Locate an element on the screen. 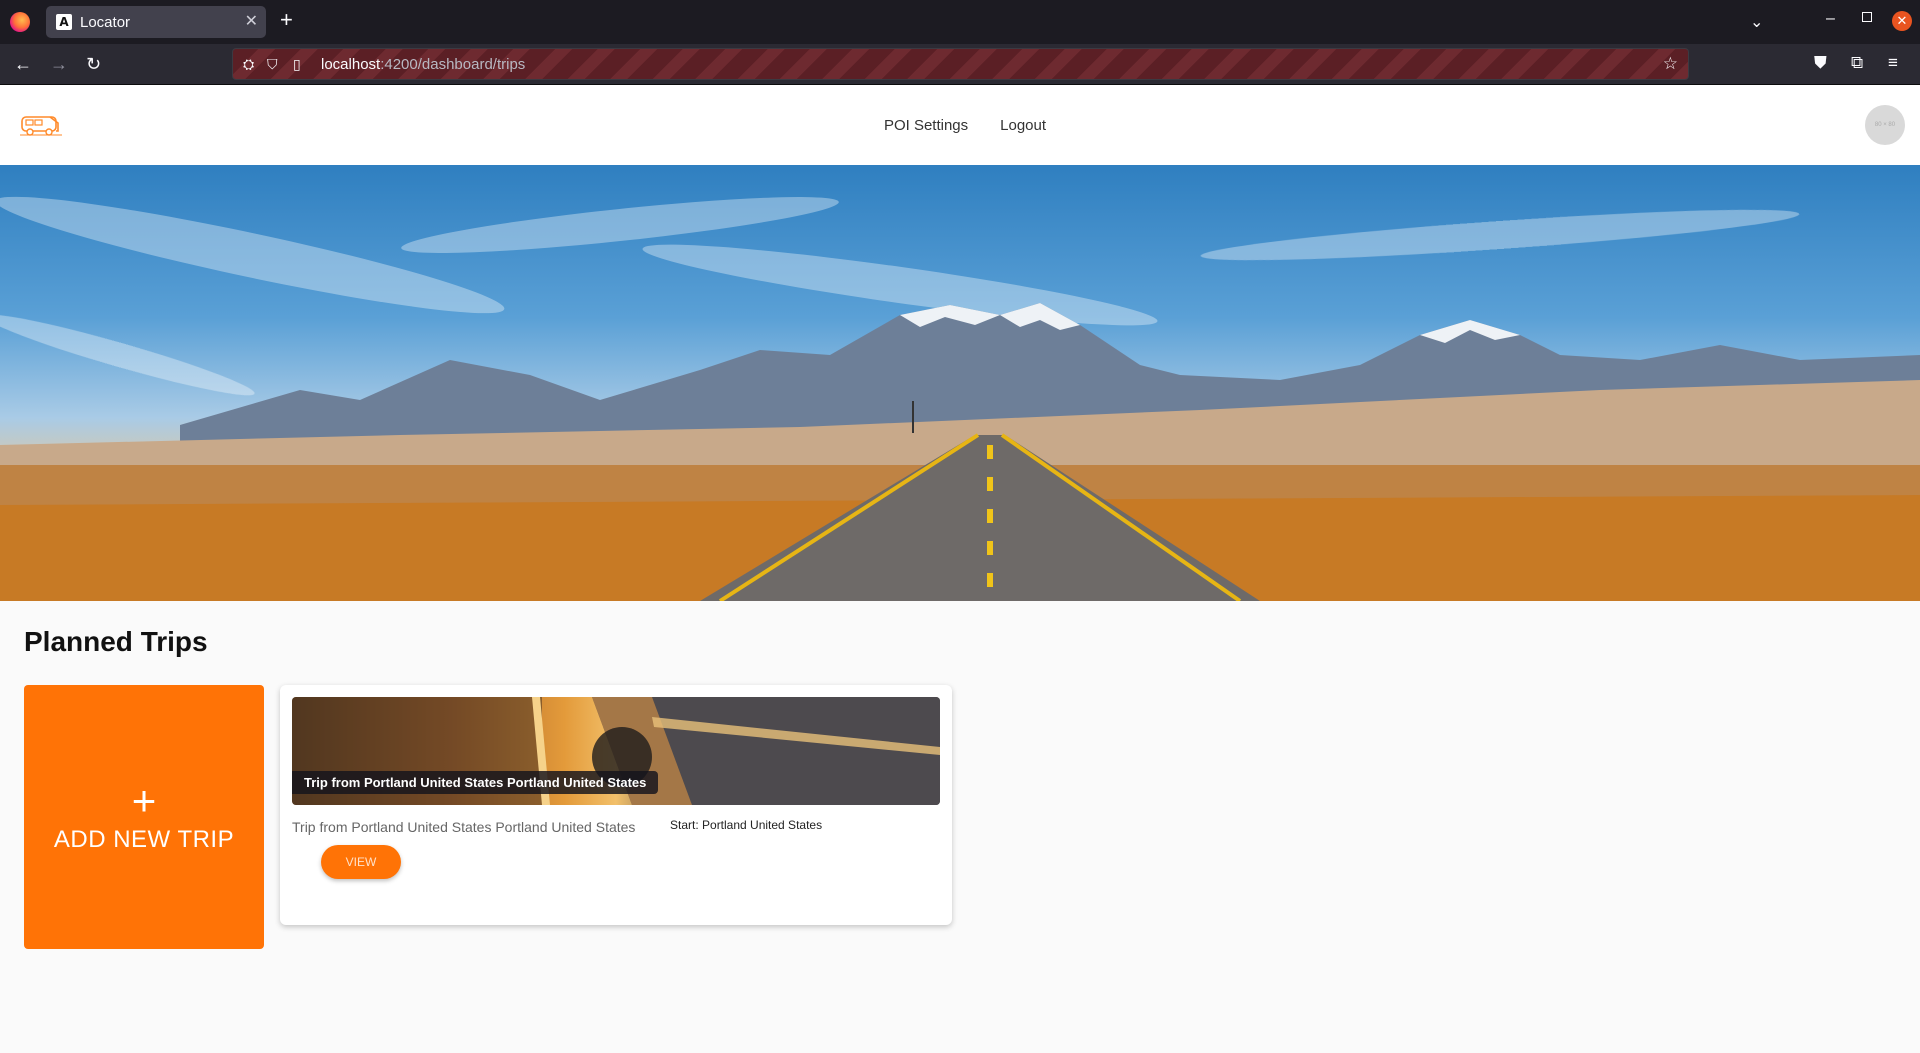  browser-tabbar: A Locator ✕ + ⌄ – ✕ is located at coordinates (960, 22).